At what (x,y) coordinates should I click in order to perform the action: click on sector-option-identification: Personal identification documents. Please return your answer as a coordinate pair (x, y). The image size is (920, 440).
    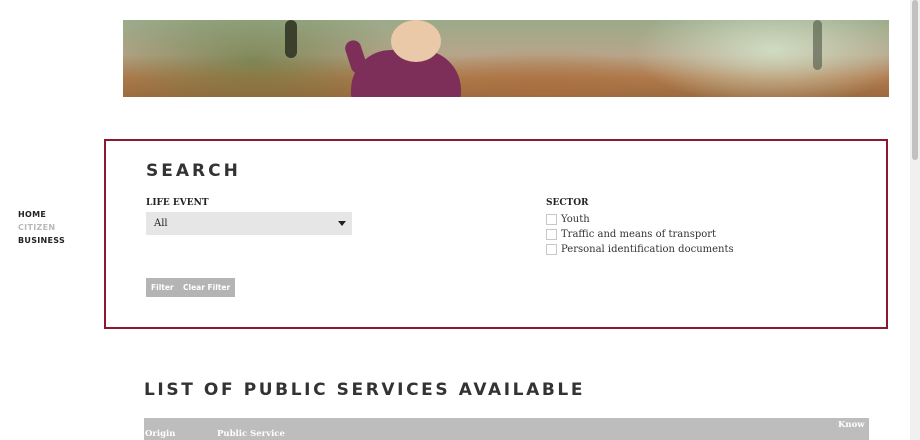
    Looking at the image, I should click on (640, 250).